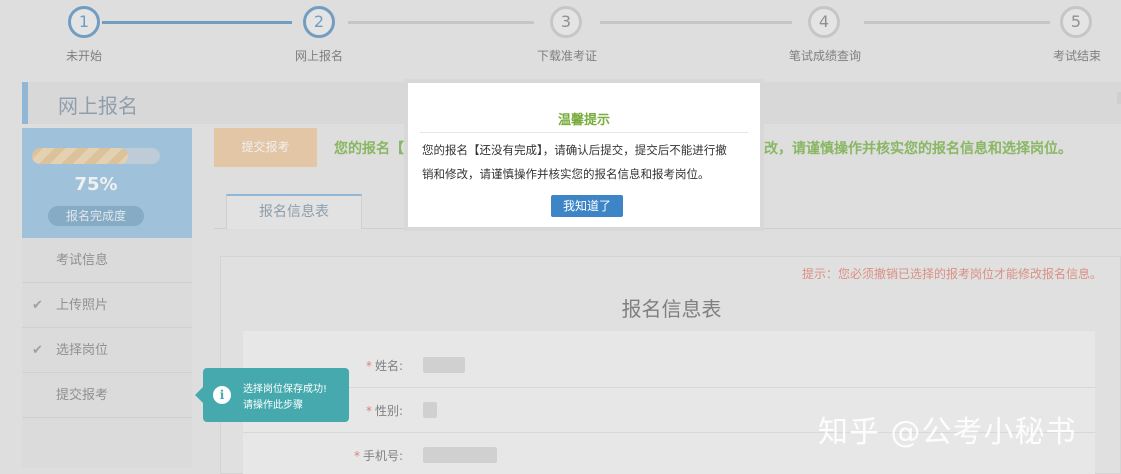 Image resolution: width=1121 pixels, height=474 pixels. I want to click on step-circle-4: 4, so click(824, 22).